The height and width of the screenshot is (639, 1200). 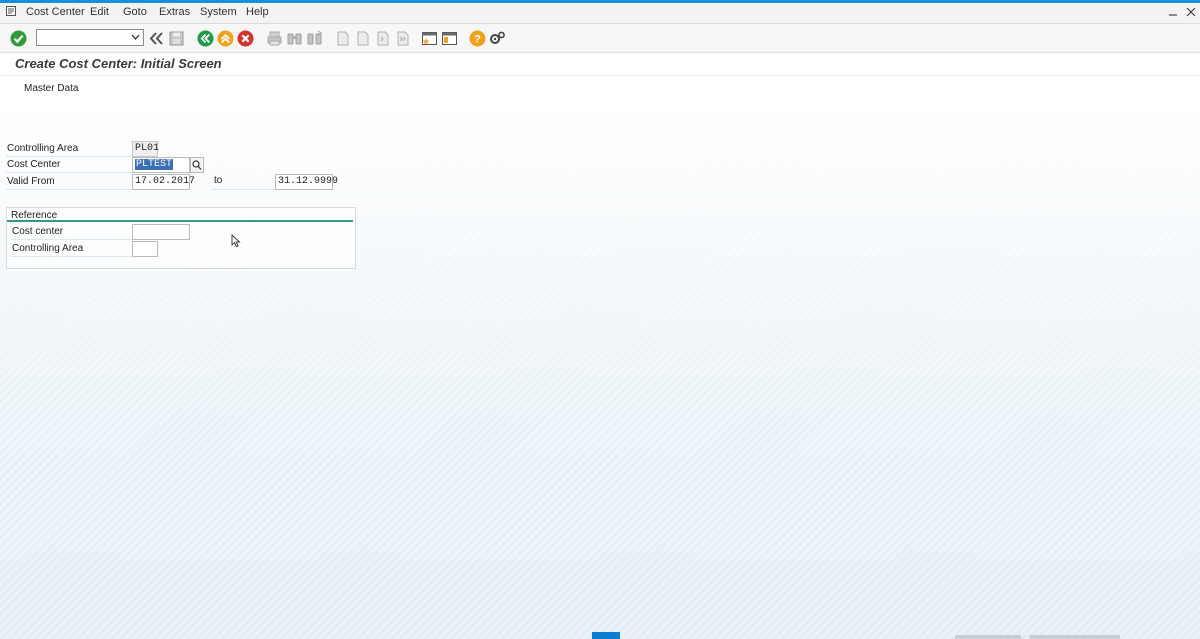 I want to click on mouse-cursor-icon, so click(x=236, y=241).